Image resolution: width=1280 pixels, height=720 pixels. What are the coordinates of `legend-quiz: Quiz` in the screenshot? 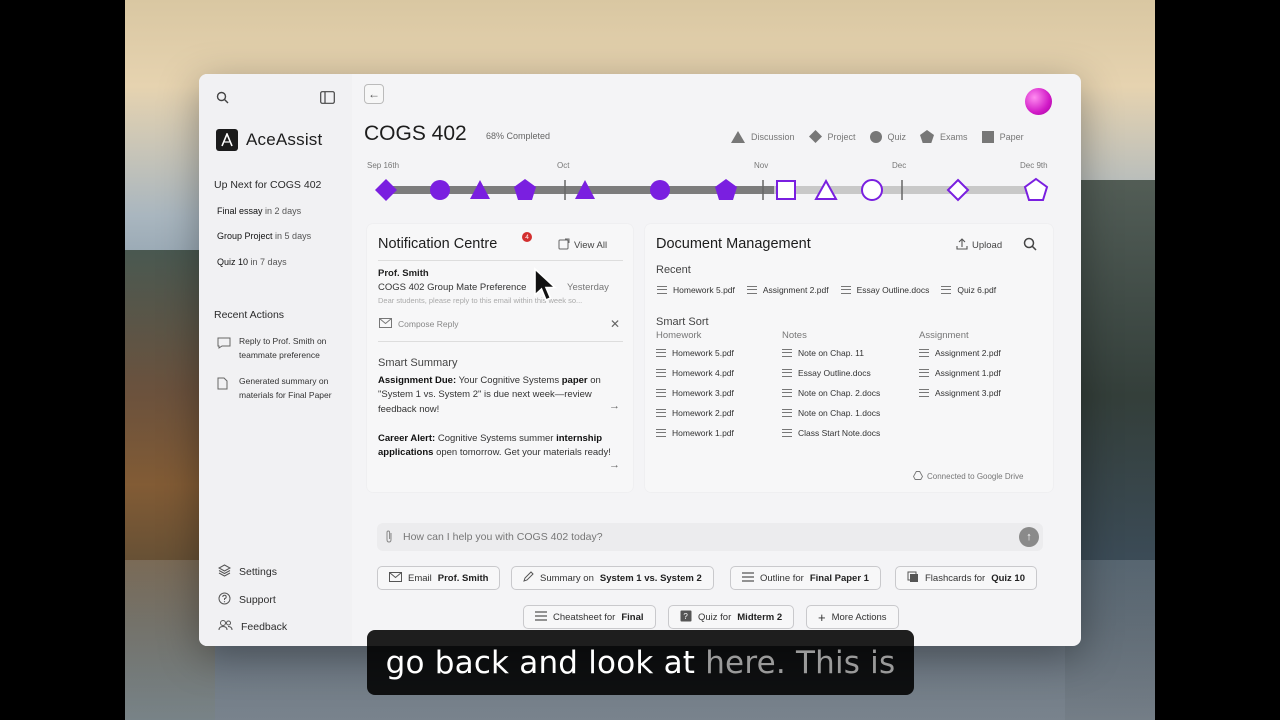 It's located at (887, 136).